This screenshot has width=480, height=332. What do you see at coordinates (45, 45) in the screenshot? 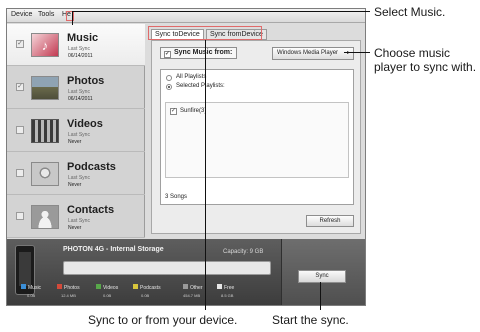
I see `music-icon: ♪` at bounding box center [45, 45].